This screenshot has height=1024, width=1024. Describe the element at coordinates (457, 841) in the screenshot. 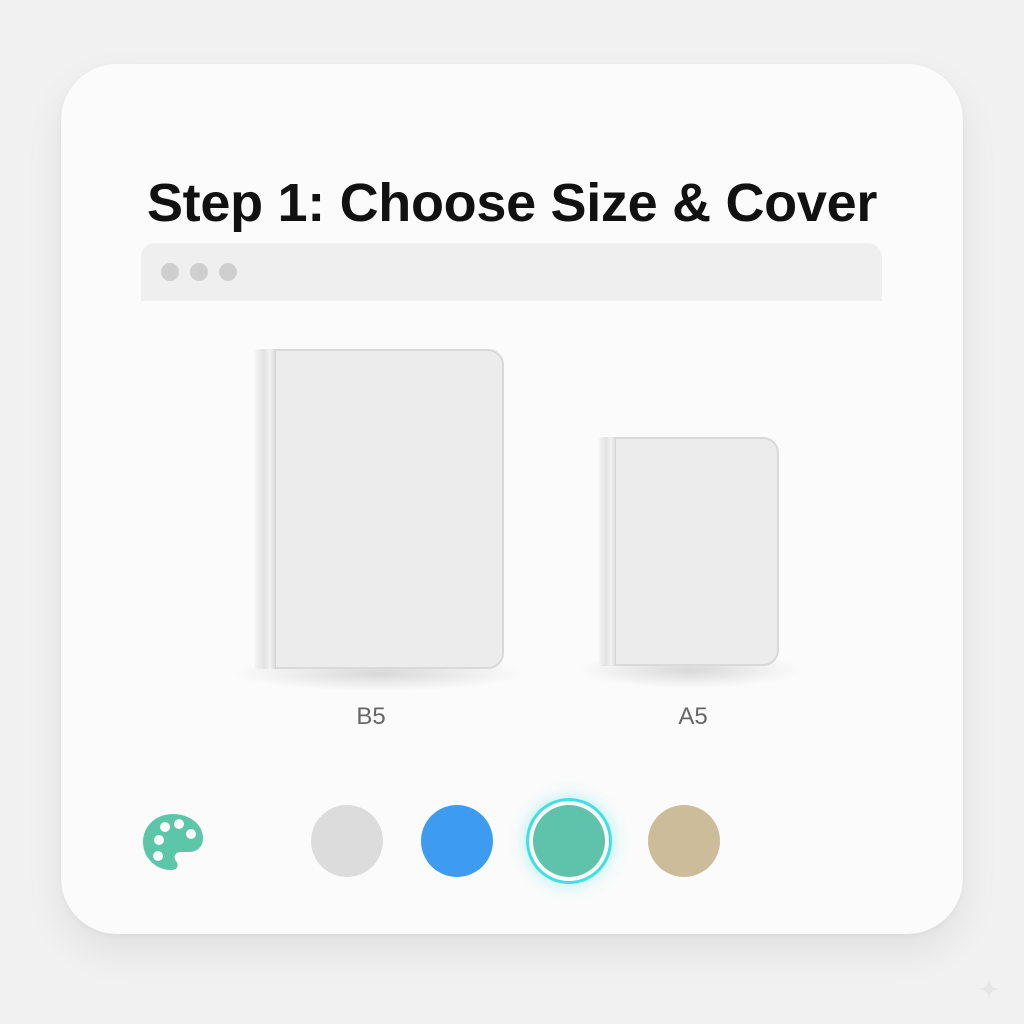

I see `cover-color-blue-swatch` at that location.